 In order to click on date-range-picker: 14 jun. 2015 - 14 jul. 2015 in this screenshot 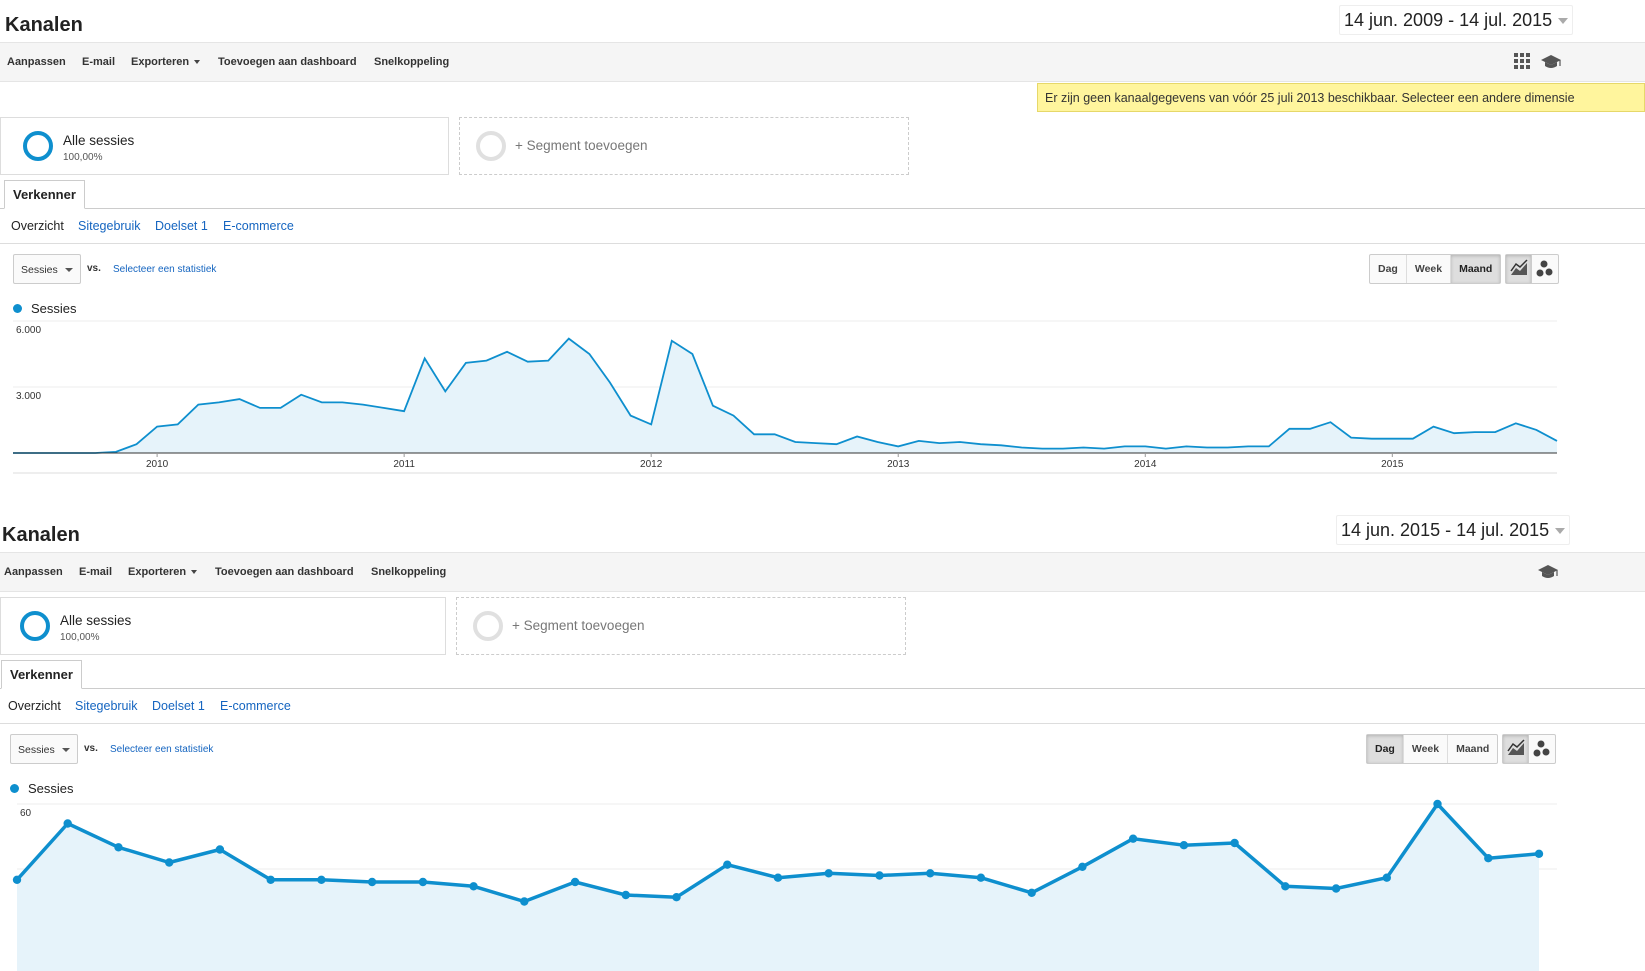, I will do `click(1453, 530)`.